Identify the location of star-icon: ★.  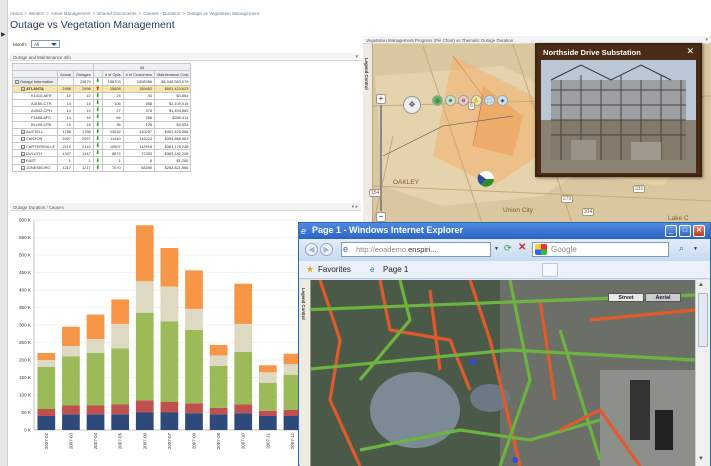
(310, 269).